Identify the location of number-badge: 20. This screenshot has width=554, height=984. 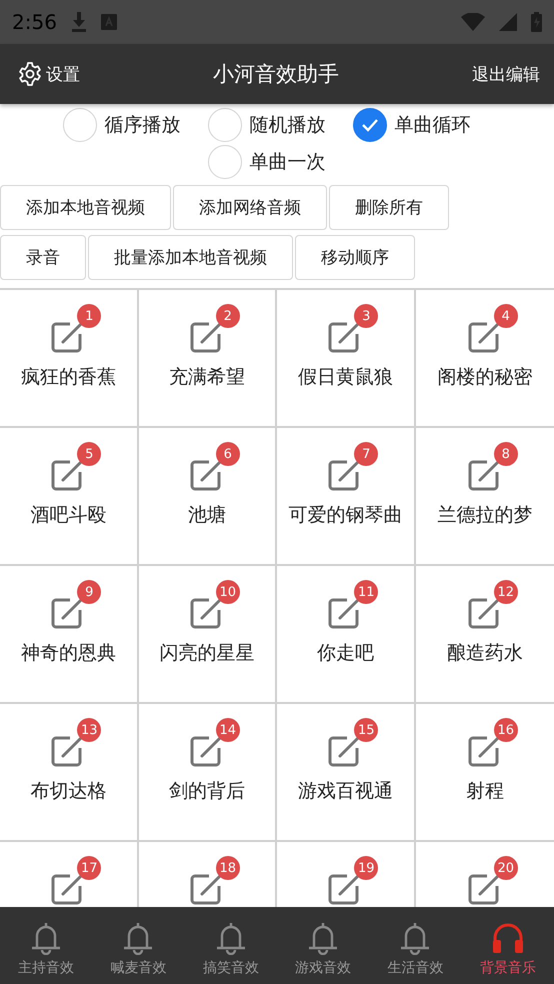
(506, 868).